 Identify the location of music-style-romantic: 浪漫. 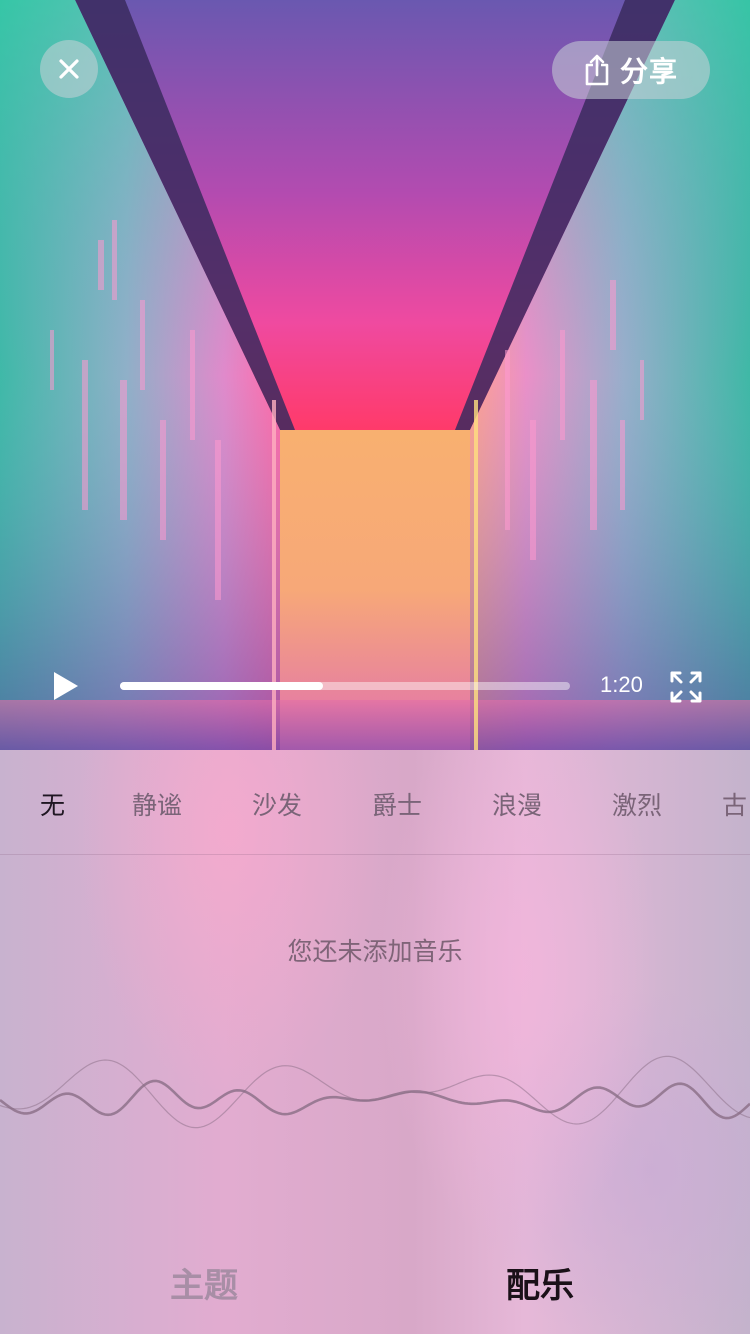
(517, 804).